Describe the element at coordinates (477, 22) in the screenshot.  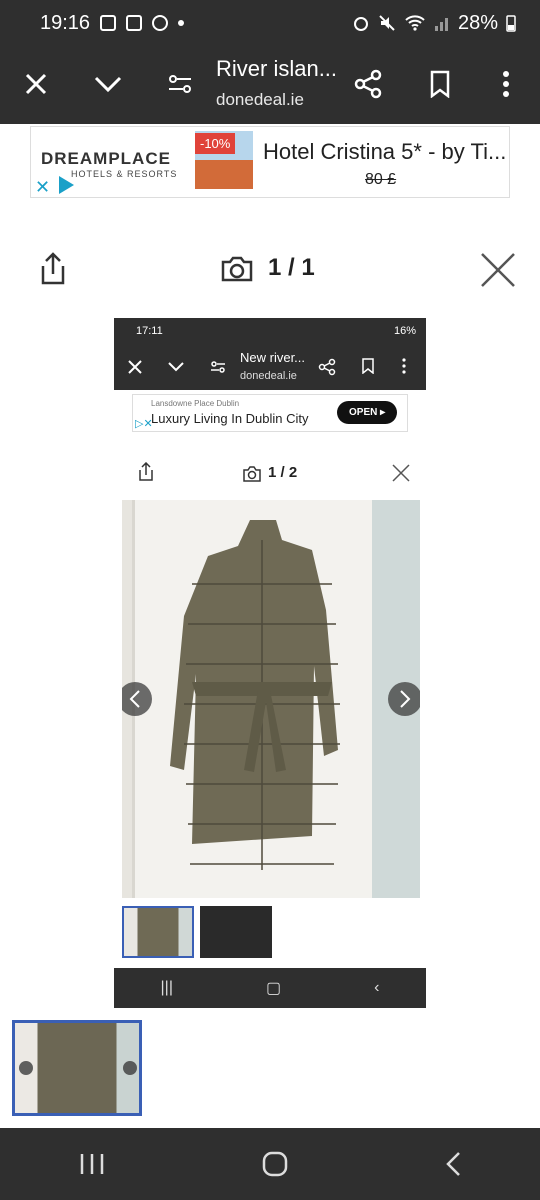
I see `battery-level: 28%` at that location.